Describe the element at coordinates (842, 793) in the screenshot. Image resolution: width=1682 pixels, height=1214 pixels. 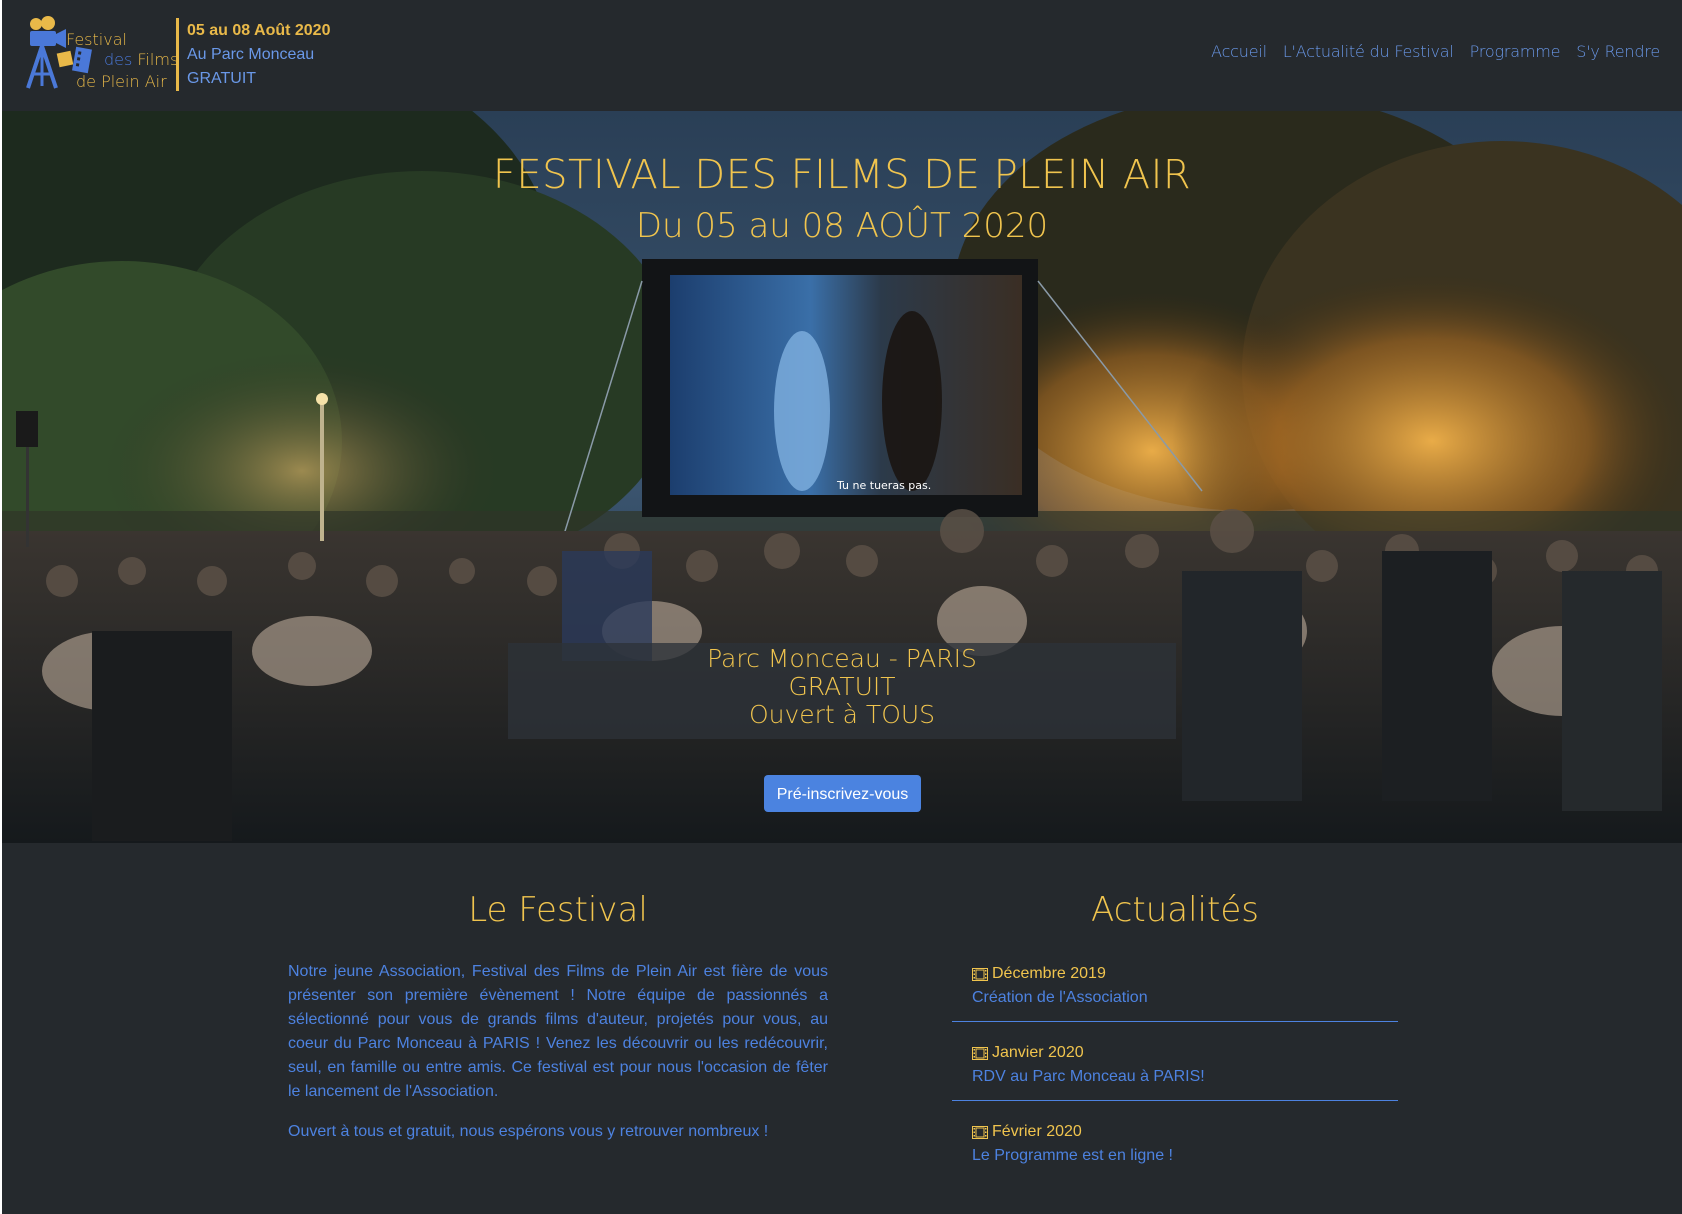
I see `preregister-button: Pré-inscrivez-vous` at that location.